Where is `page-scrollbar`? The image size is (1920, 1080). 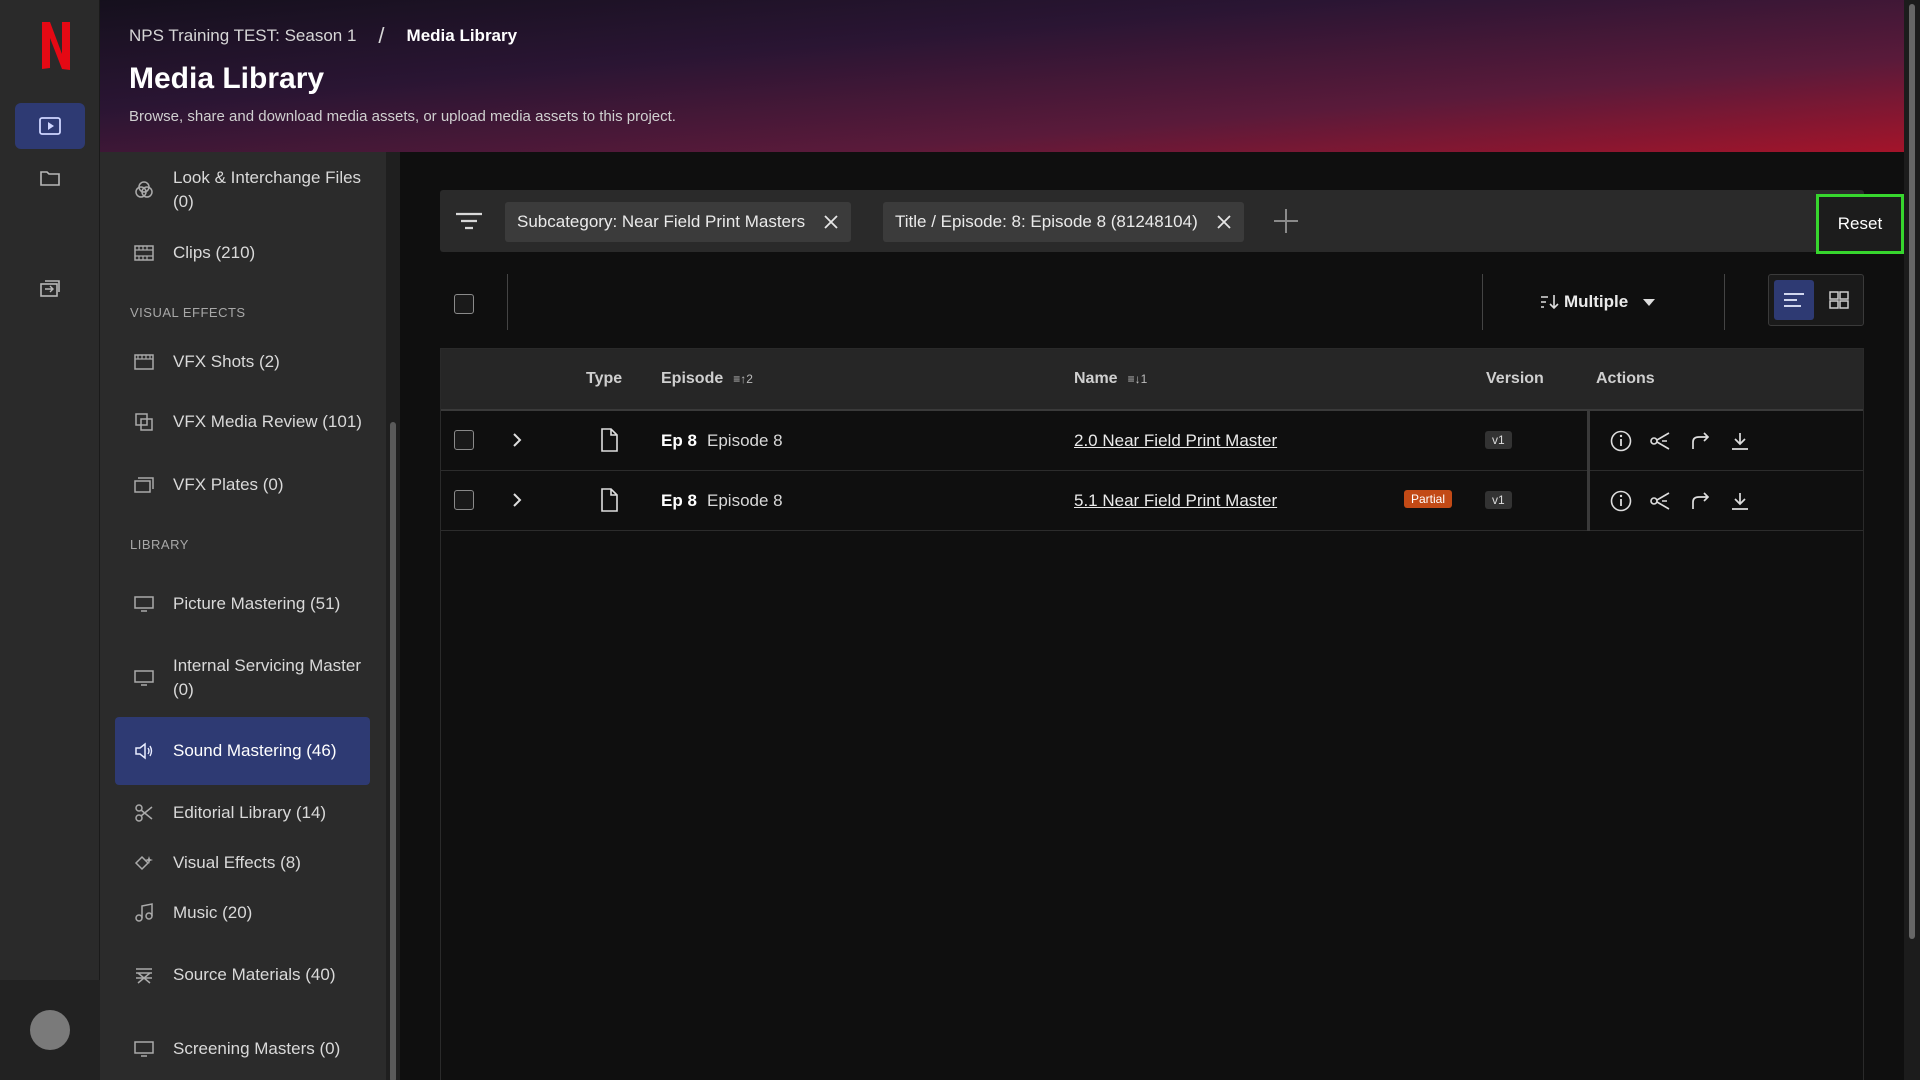 page-scrollbar is located at coordinates (1912, 540).